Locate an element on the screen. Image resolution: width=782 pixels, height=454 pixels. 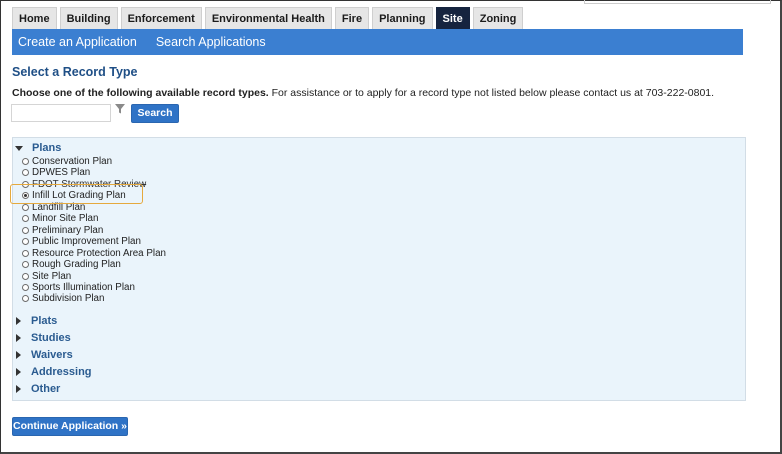
option-label: DPWES Plan is located at coordinates (61, 172).